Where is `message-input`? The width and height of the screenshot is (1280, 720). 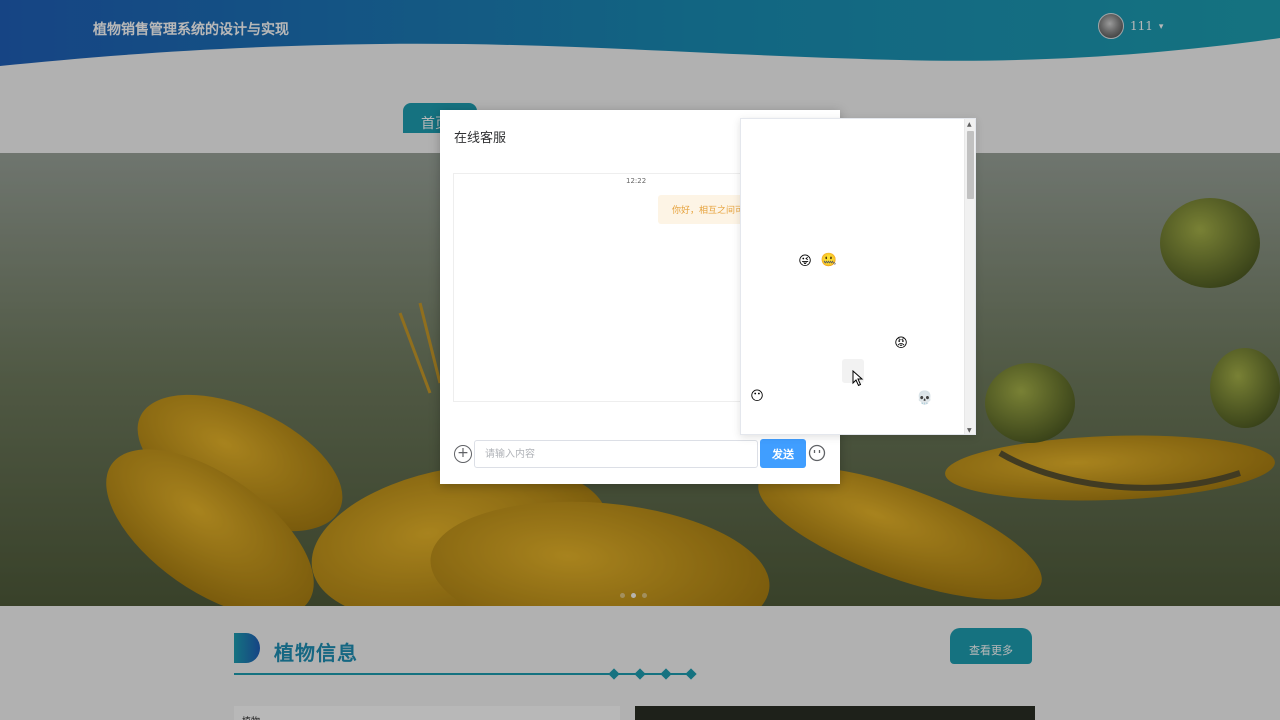 message-input is located at coordinates (616, 454).